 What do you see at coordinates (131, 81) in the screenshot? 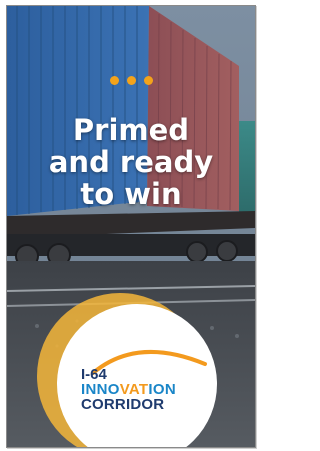
I see `three-dots-icon` at bounding box center [131, 81].